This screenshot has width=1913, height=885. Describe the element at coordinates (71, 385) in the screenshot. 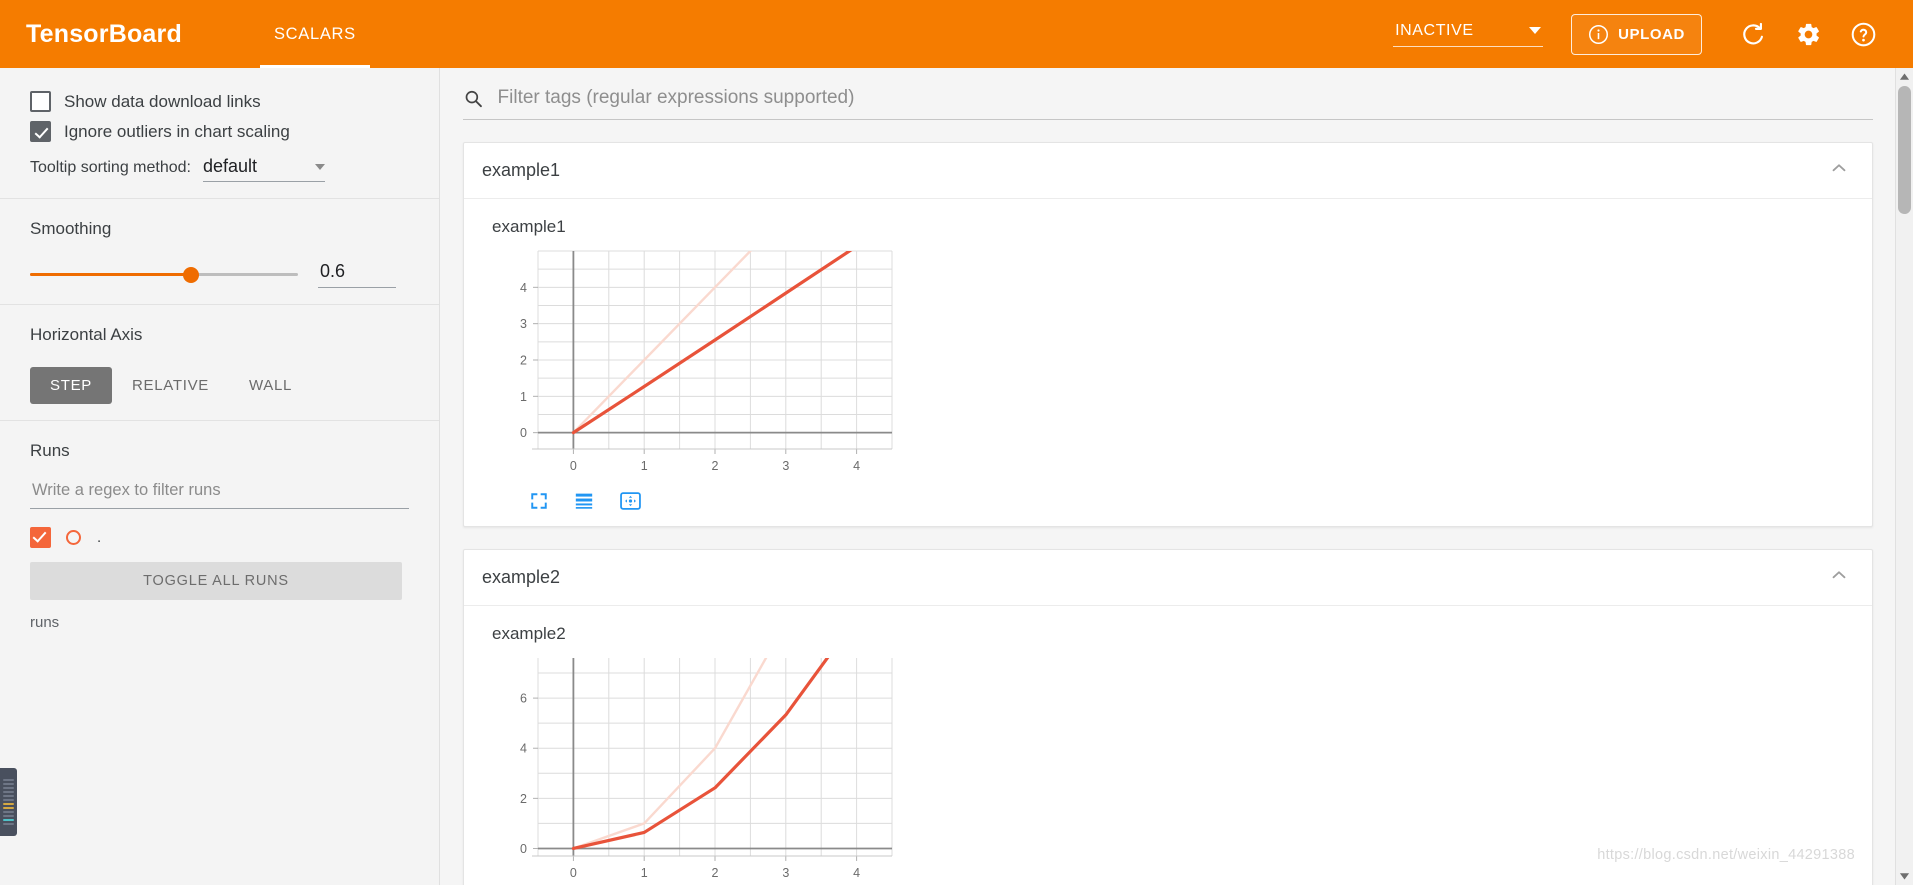

I see `axis-option-step: STEP` at that location.